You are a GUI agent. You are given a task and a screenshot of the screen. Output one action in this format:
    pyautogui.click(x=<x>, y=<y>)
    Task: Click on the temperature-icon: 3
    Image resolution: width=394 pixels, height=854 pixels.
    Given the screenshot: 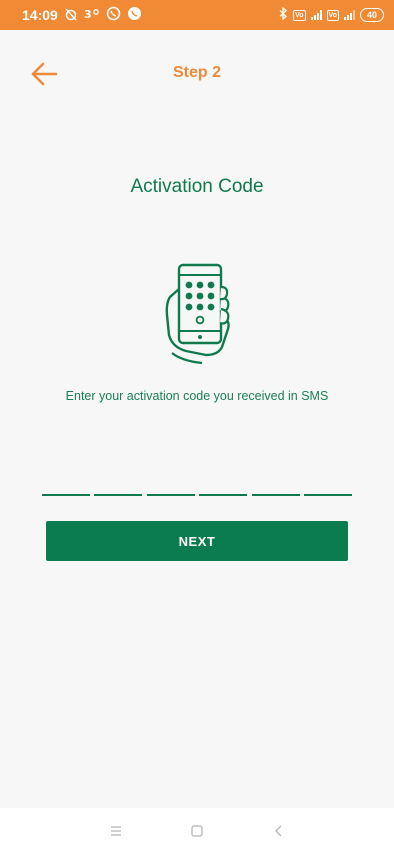 What is the action you would take?
    pyautogui.click(x=92, y=15)
    